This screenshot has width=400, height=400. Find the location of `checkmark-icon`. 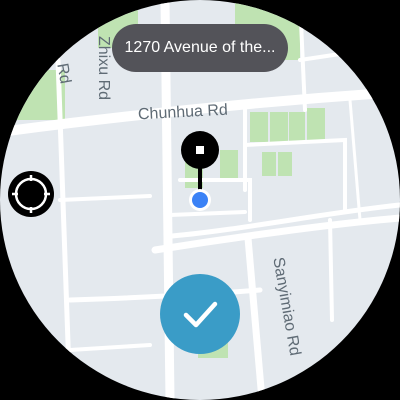

checkmark-icon is located at coordinates (200, 314).